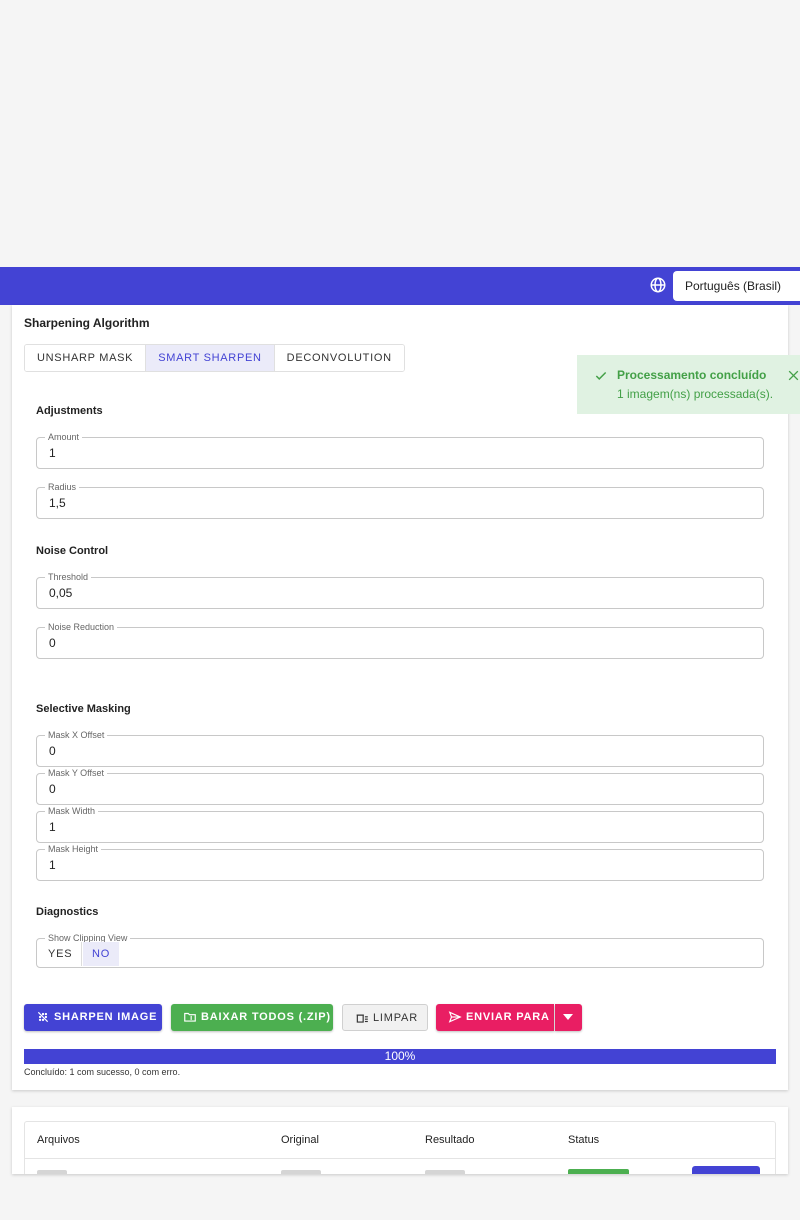  What do you see at coordinates (300, 1140) in the screenshot?
I see `column-header-original: Original` at bounding box center [300, 1140].